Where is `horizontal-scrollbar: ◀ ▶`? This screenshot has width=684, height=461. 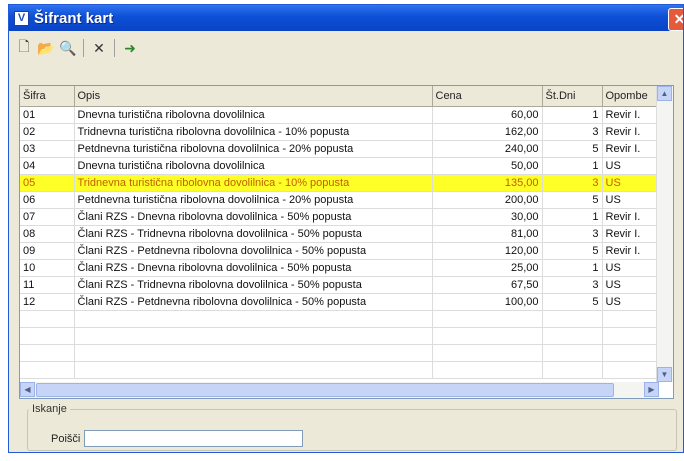
horizontal-scrollbar: ◀ ▶ is located at coordinates (339, 390).